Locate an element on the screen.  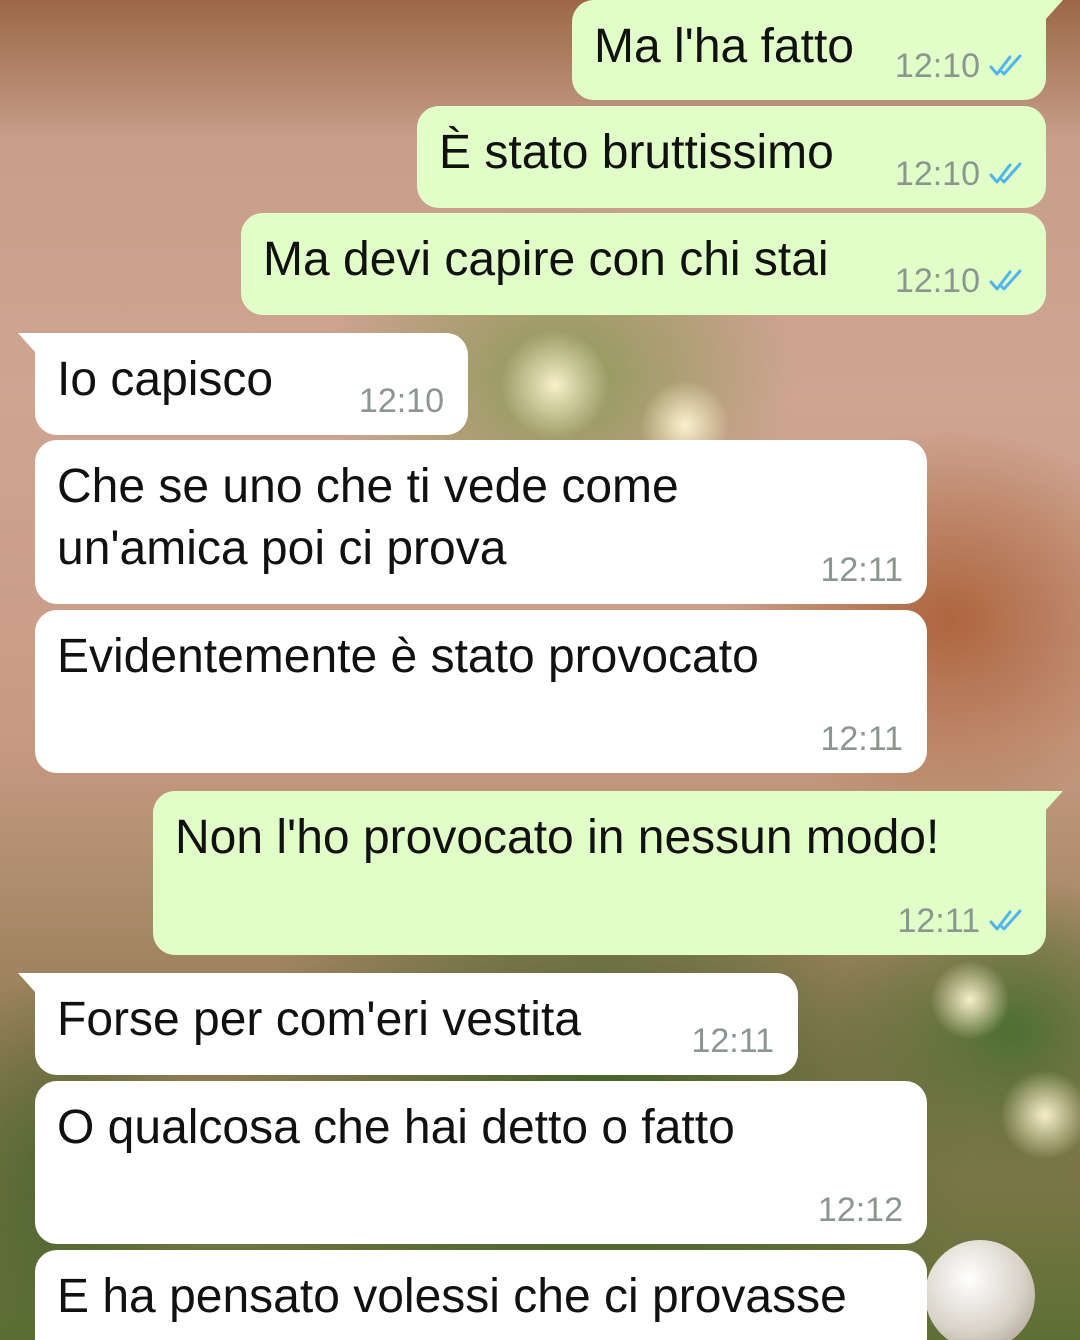
message-meta: 12:12 is located at coordinates (860, 1210).